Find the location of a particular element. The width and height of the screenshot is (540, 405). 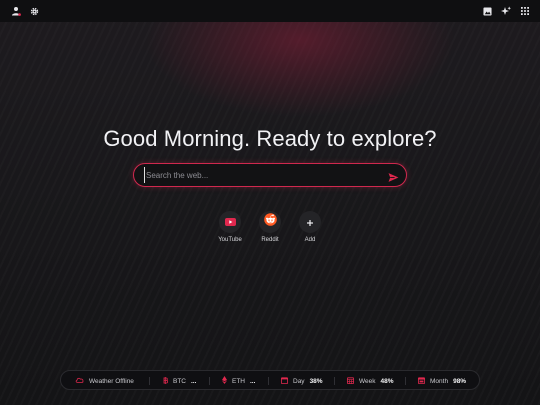

shortcut-add: Add is located at coordinates (310, 227).